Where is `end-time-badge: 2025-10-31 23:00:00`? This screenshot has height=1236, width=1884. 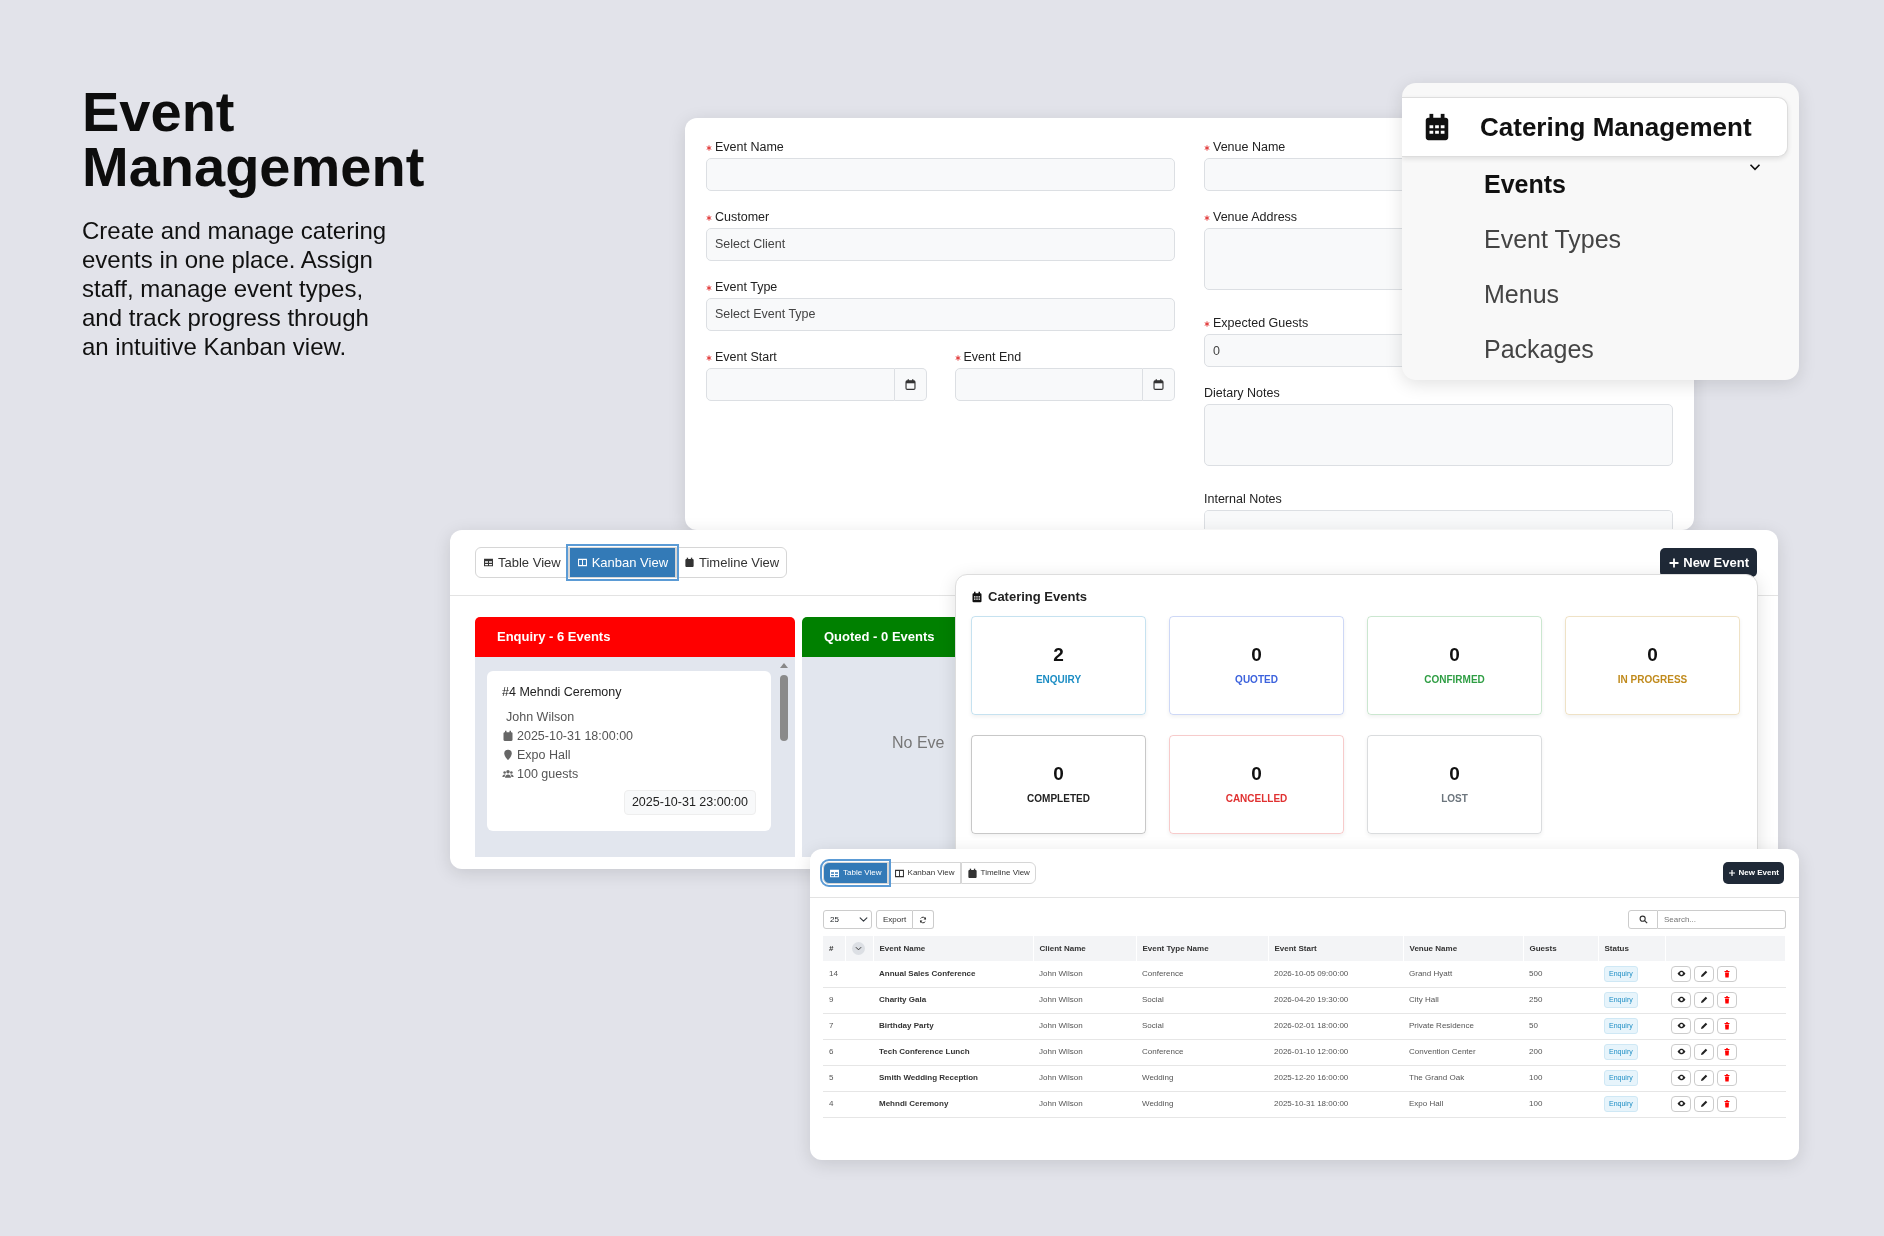 end-time-badge: 2025-10-31 23:00:00 is located at coordinates (689, 802).